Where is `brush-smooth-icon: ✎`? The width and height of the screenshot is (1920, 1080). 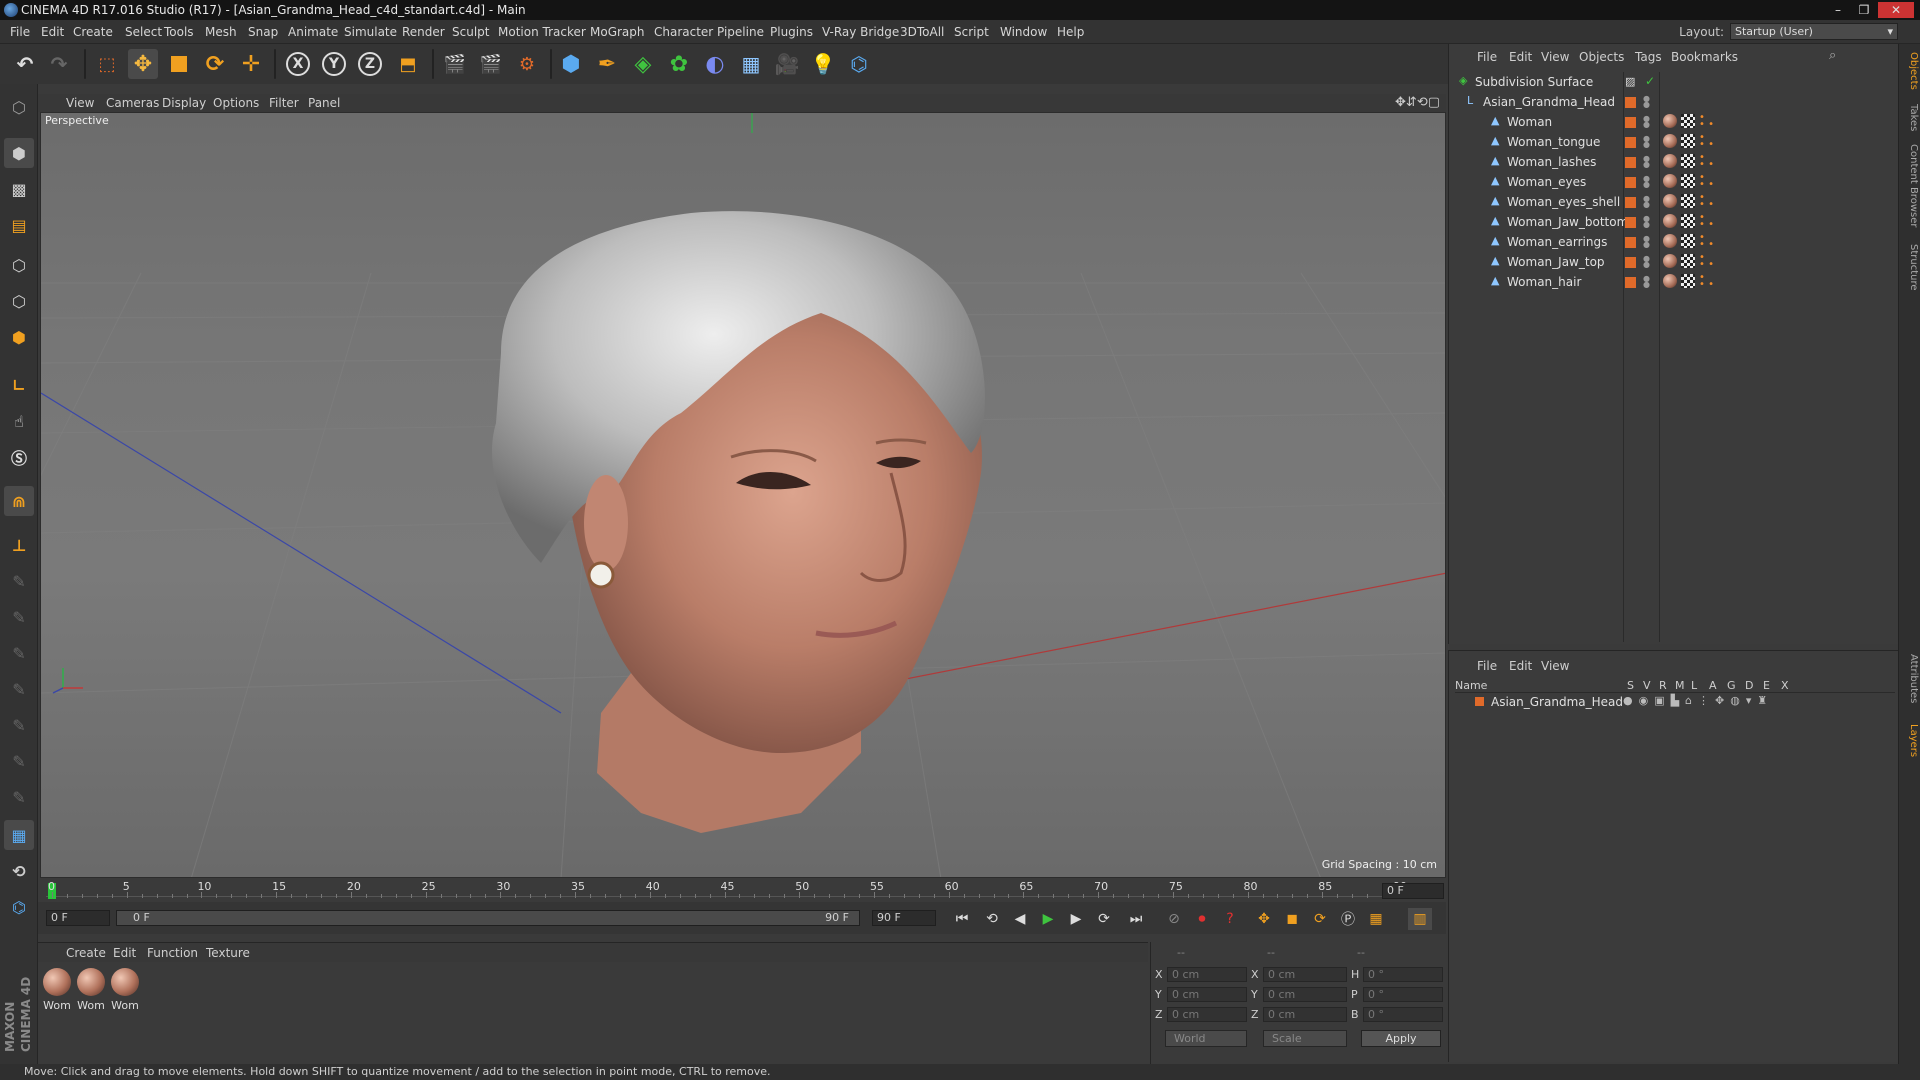 brush-smooth-icon: ✎ is located at coordinates (19, 581).